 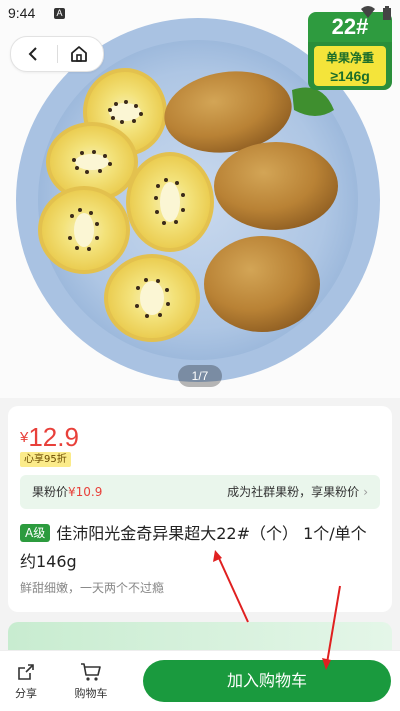 I want to click on product-subtitle: 鲜甜细嫩，一天两个不过瘾, so click(x=92, y=588).